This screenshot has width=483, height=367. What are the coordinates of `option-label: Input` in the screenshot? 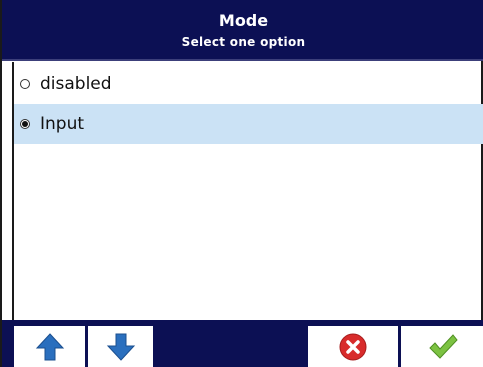 It's located at (62, 124).